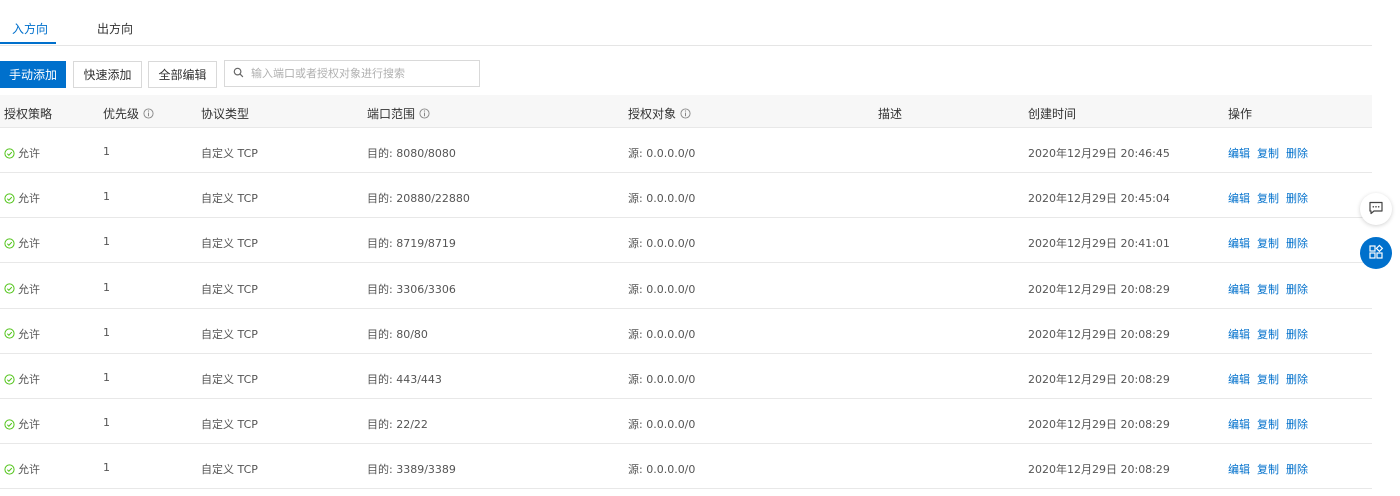 The height and width of the screenshot is (496, 1400). Describe the element at coordinates (1099, 153) in the screenshot. I see `created-cell: 2020年12月29日 20:46:45` at that location.